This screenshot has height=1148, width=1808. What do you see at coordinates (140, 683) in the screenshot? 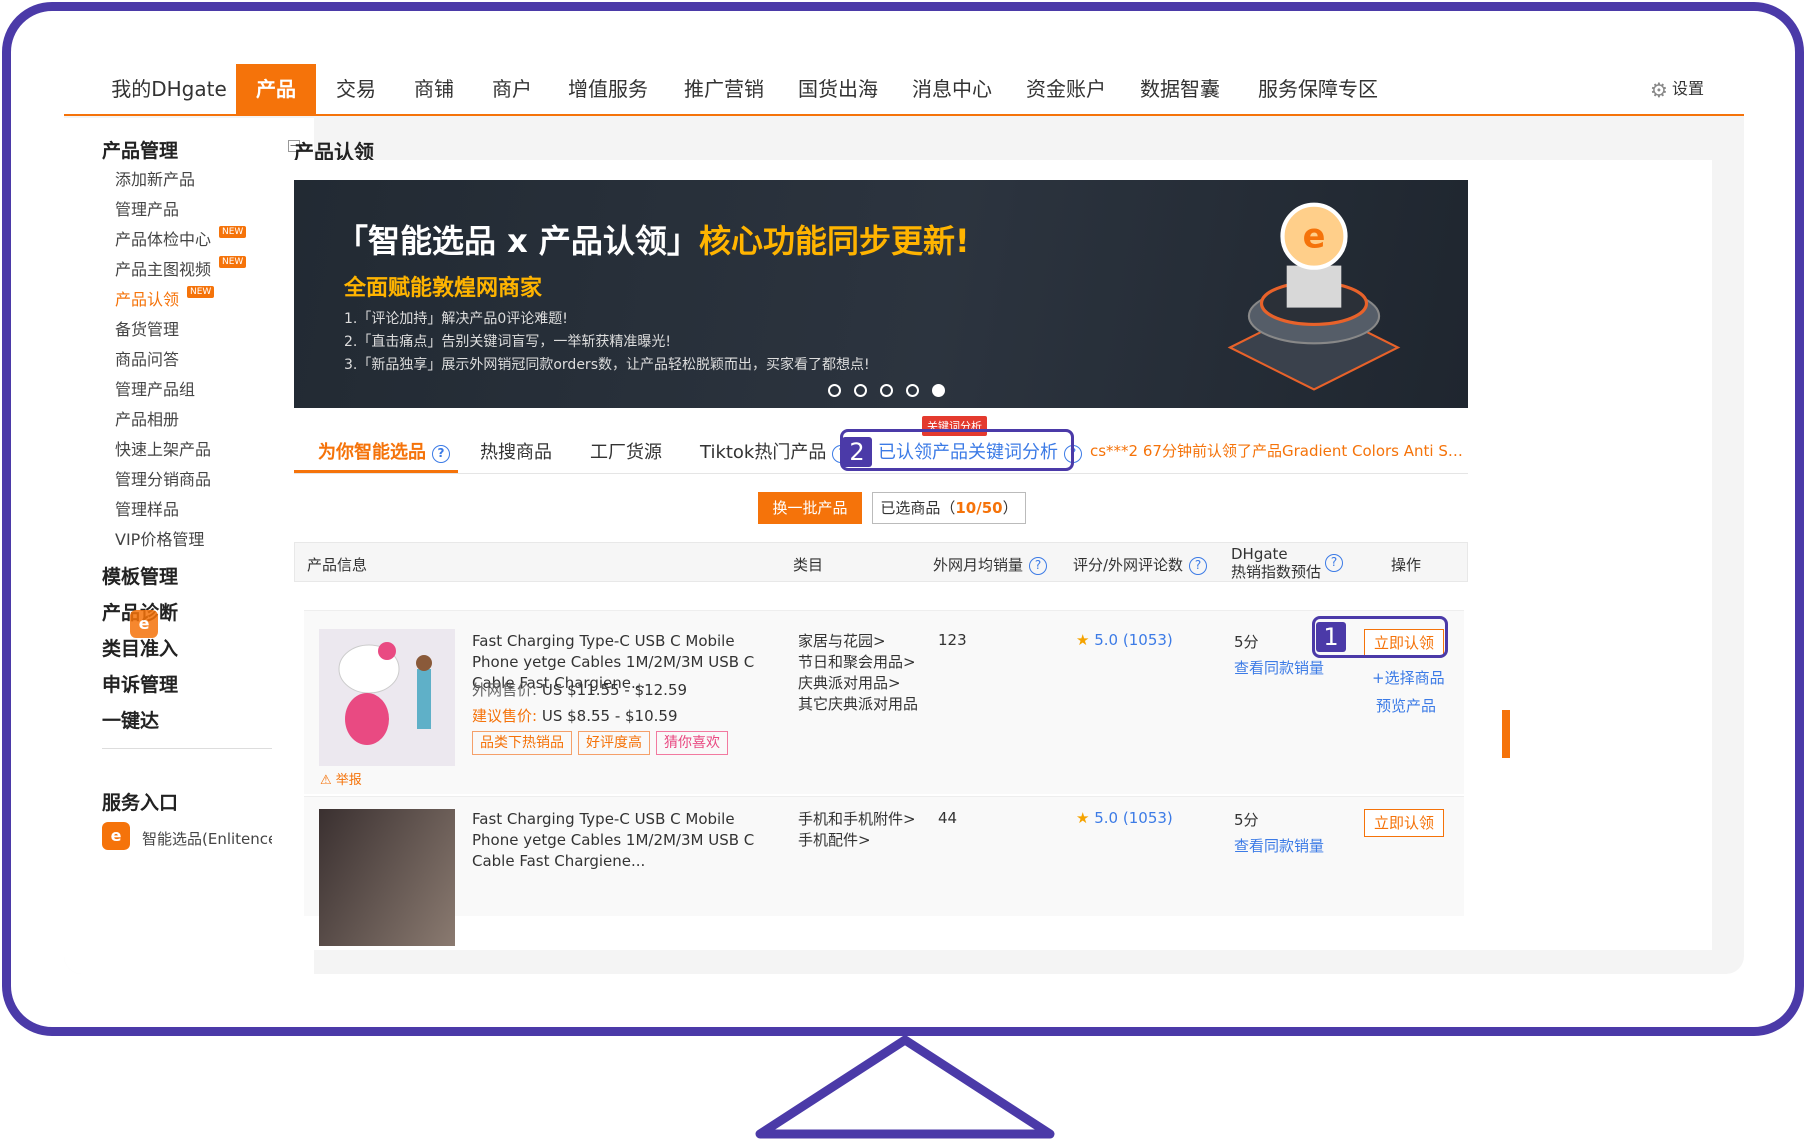
I see `sidebar-group-appeal: 申诉管理` at bounding box center [140, 683].